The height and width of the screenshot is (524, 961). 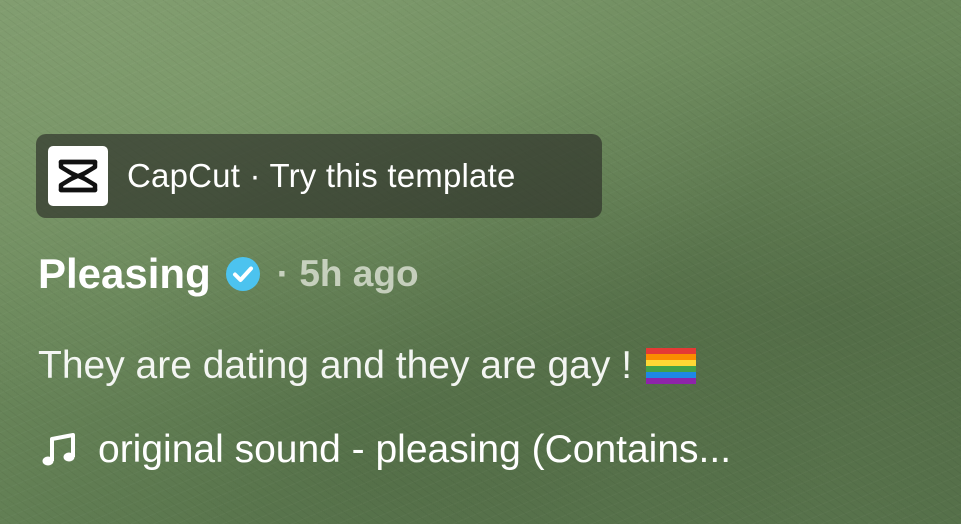 What do you see at coordinates (124, 274) in the screenshot?
I see `author-name: Pleasing` at bounding box center [124, 274].